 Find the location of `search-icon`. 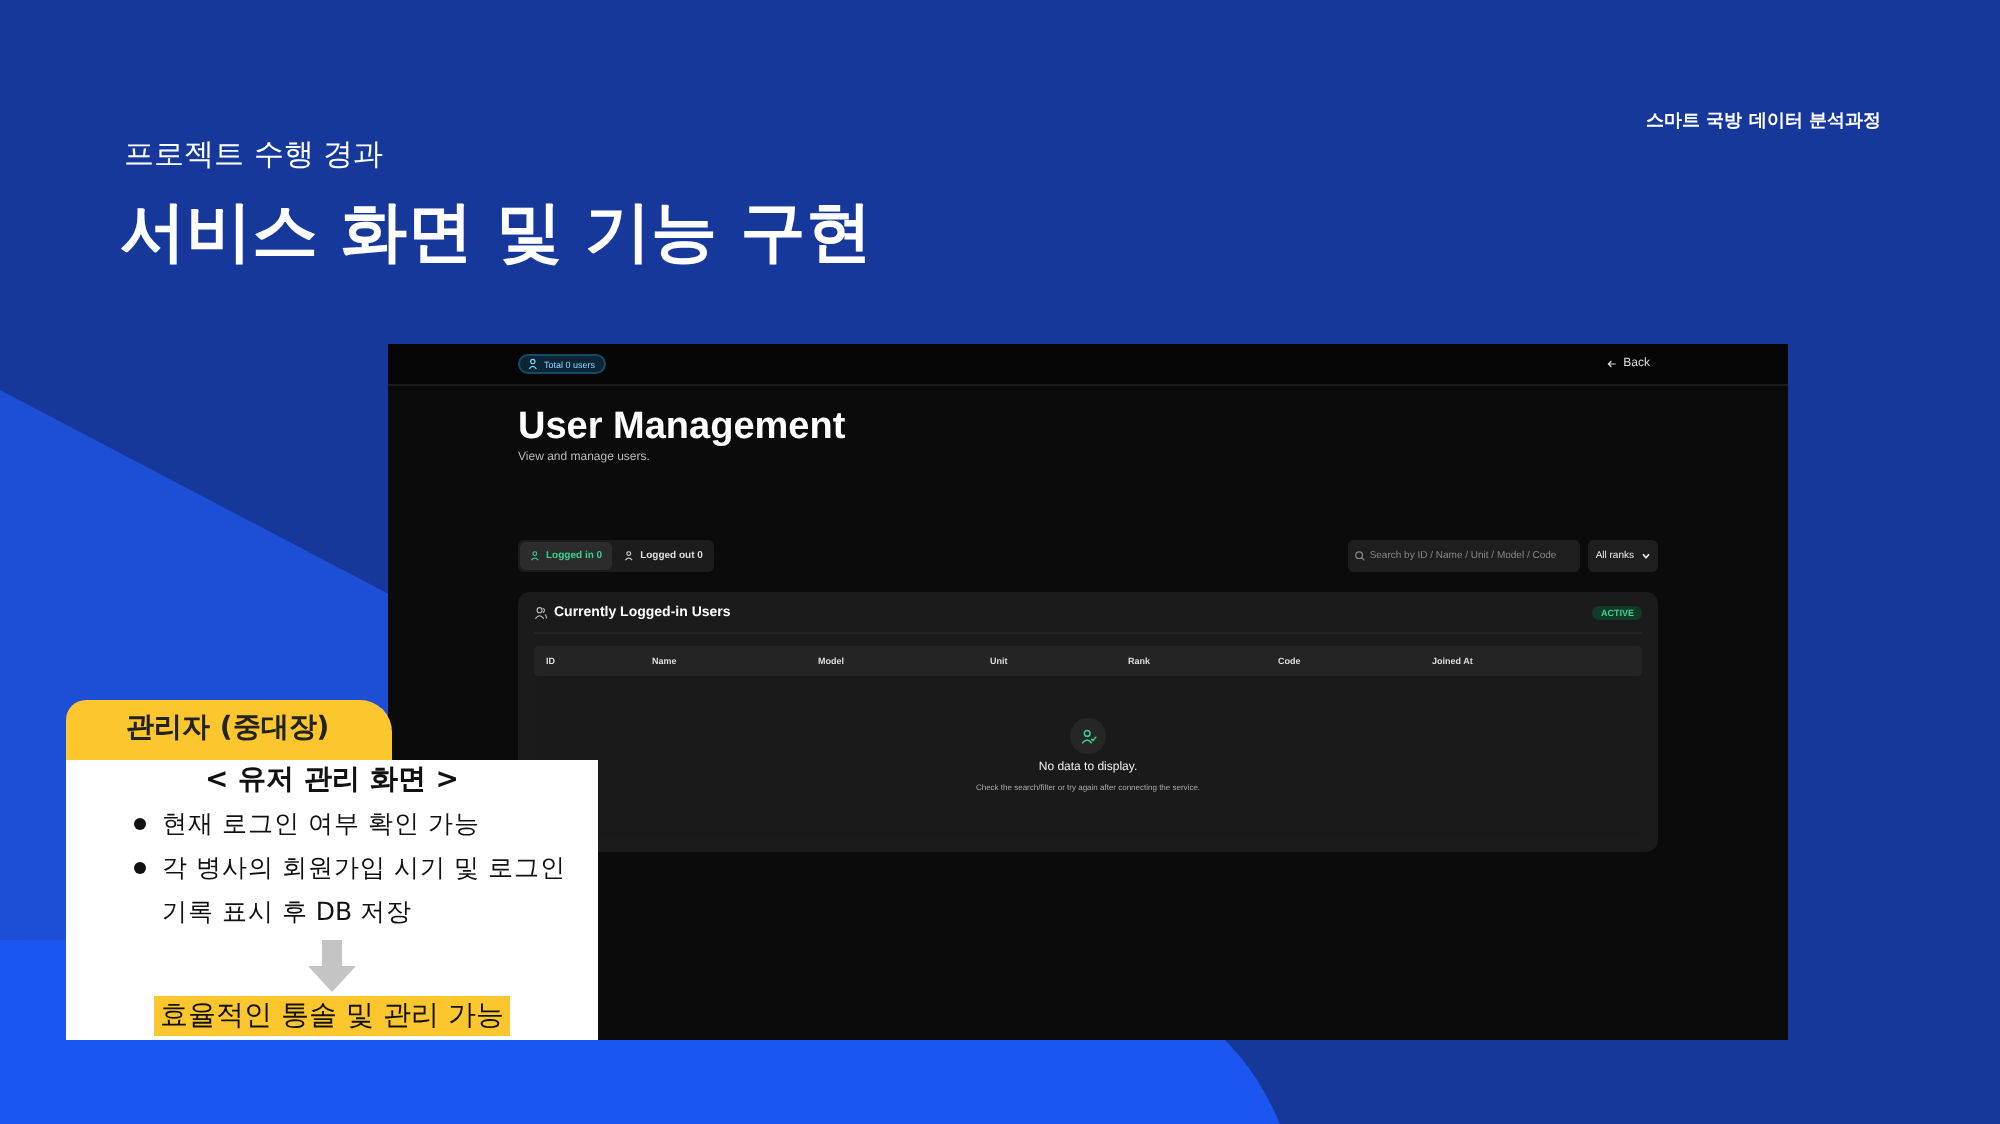

search-icon is located at coordinates (1359, 556).